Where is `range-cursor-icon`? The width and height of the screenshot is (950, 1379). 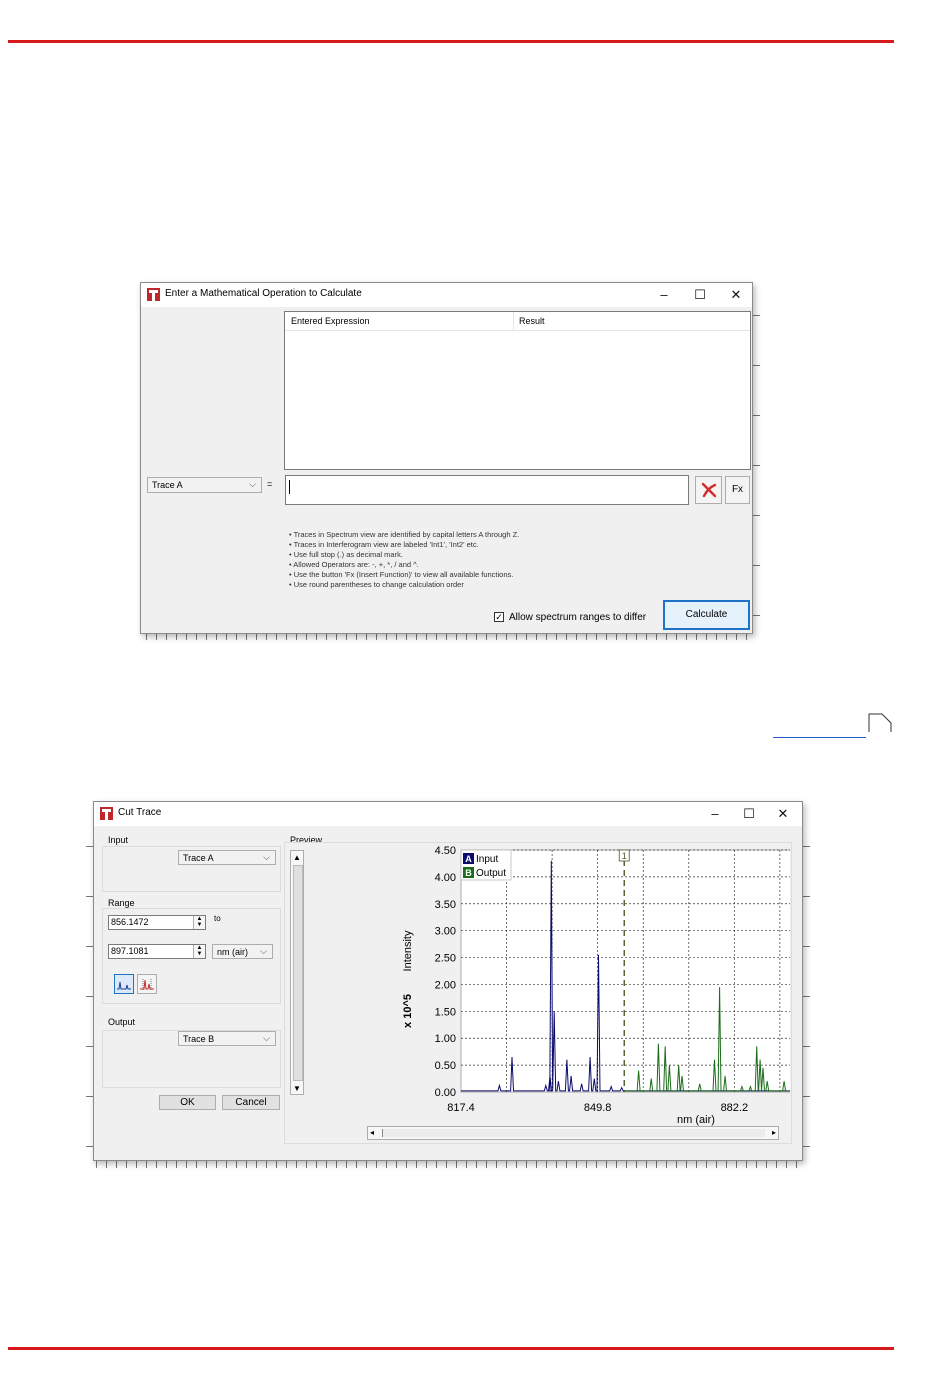 range-cursor-icon is located at coordinates (147, 984).